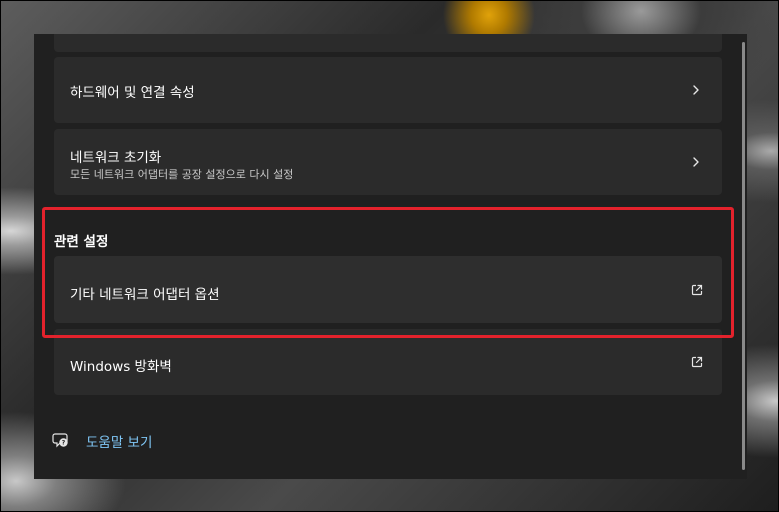 Image resolution: width=779 pixels, height=512 pixels. I want to click on hardware-connection-properties-label: 하드웨어 및 연결 속성, so click(132, 93).